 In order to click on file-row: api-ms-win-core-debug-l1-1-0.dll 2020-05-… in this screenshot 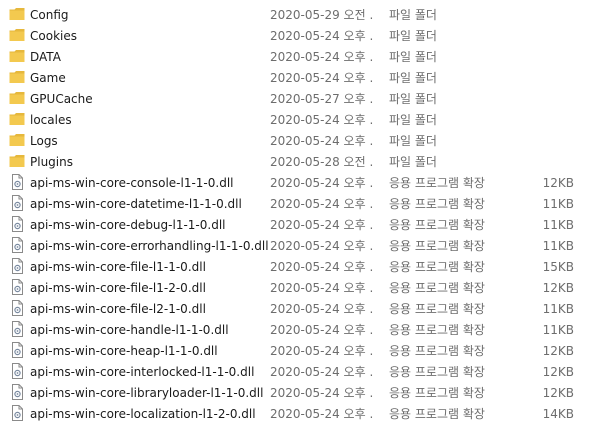, I will do `click(308, 224)`.